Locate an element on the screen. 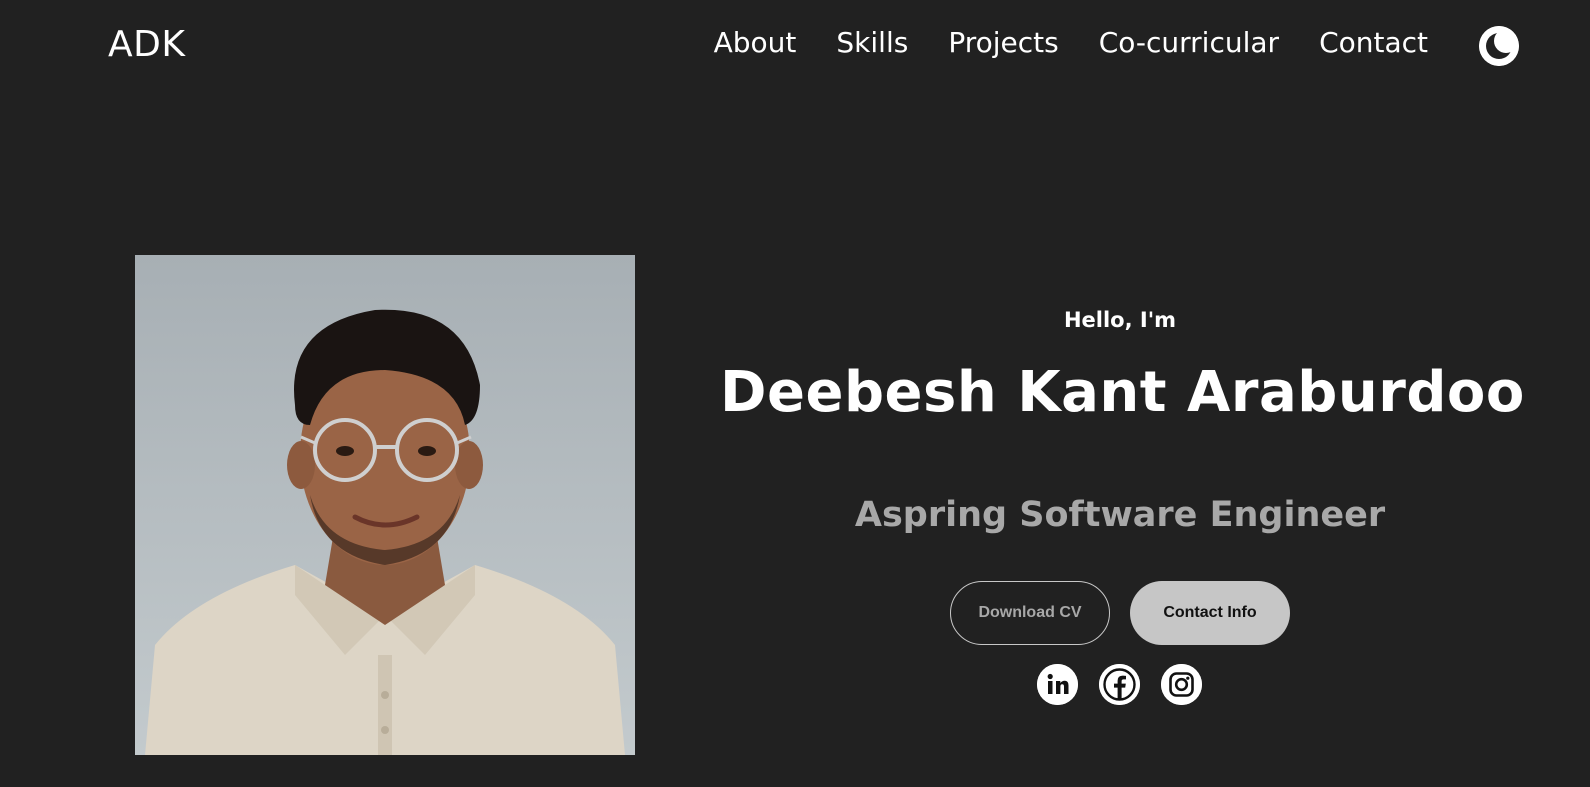 Image resolution: width=1590 pixels, height=787 pixels. hero-name: Deebesh Kant Araburdoo is located at coordinates (1122, 392).